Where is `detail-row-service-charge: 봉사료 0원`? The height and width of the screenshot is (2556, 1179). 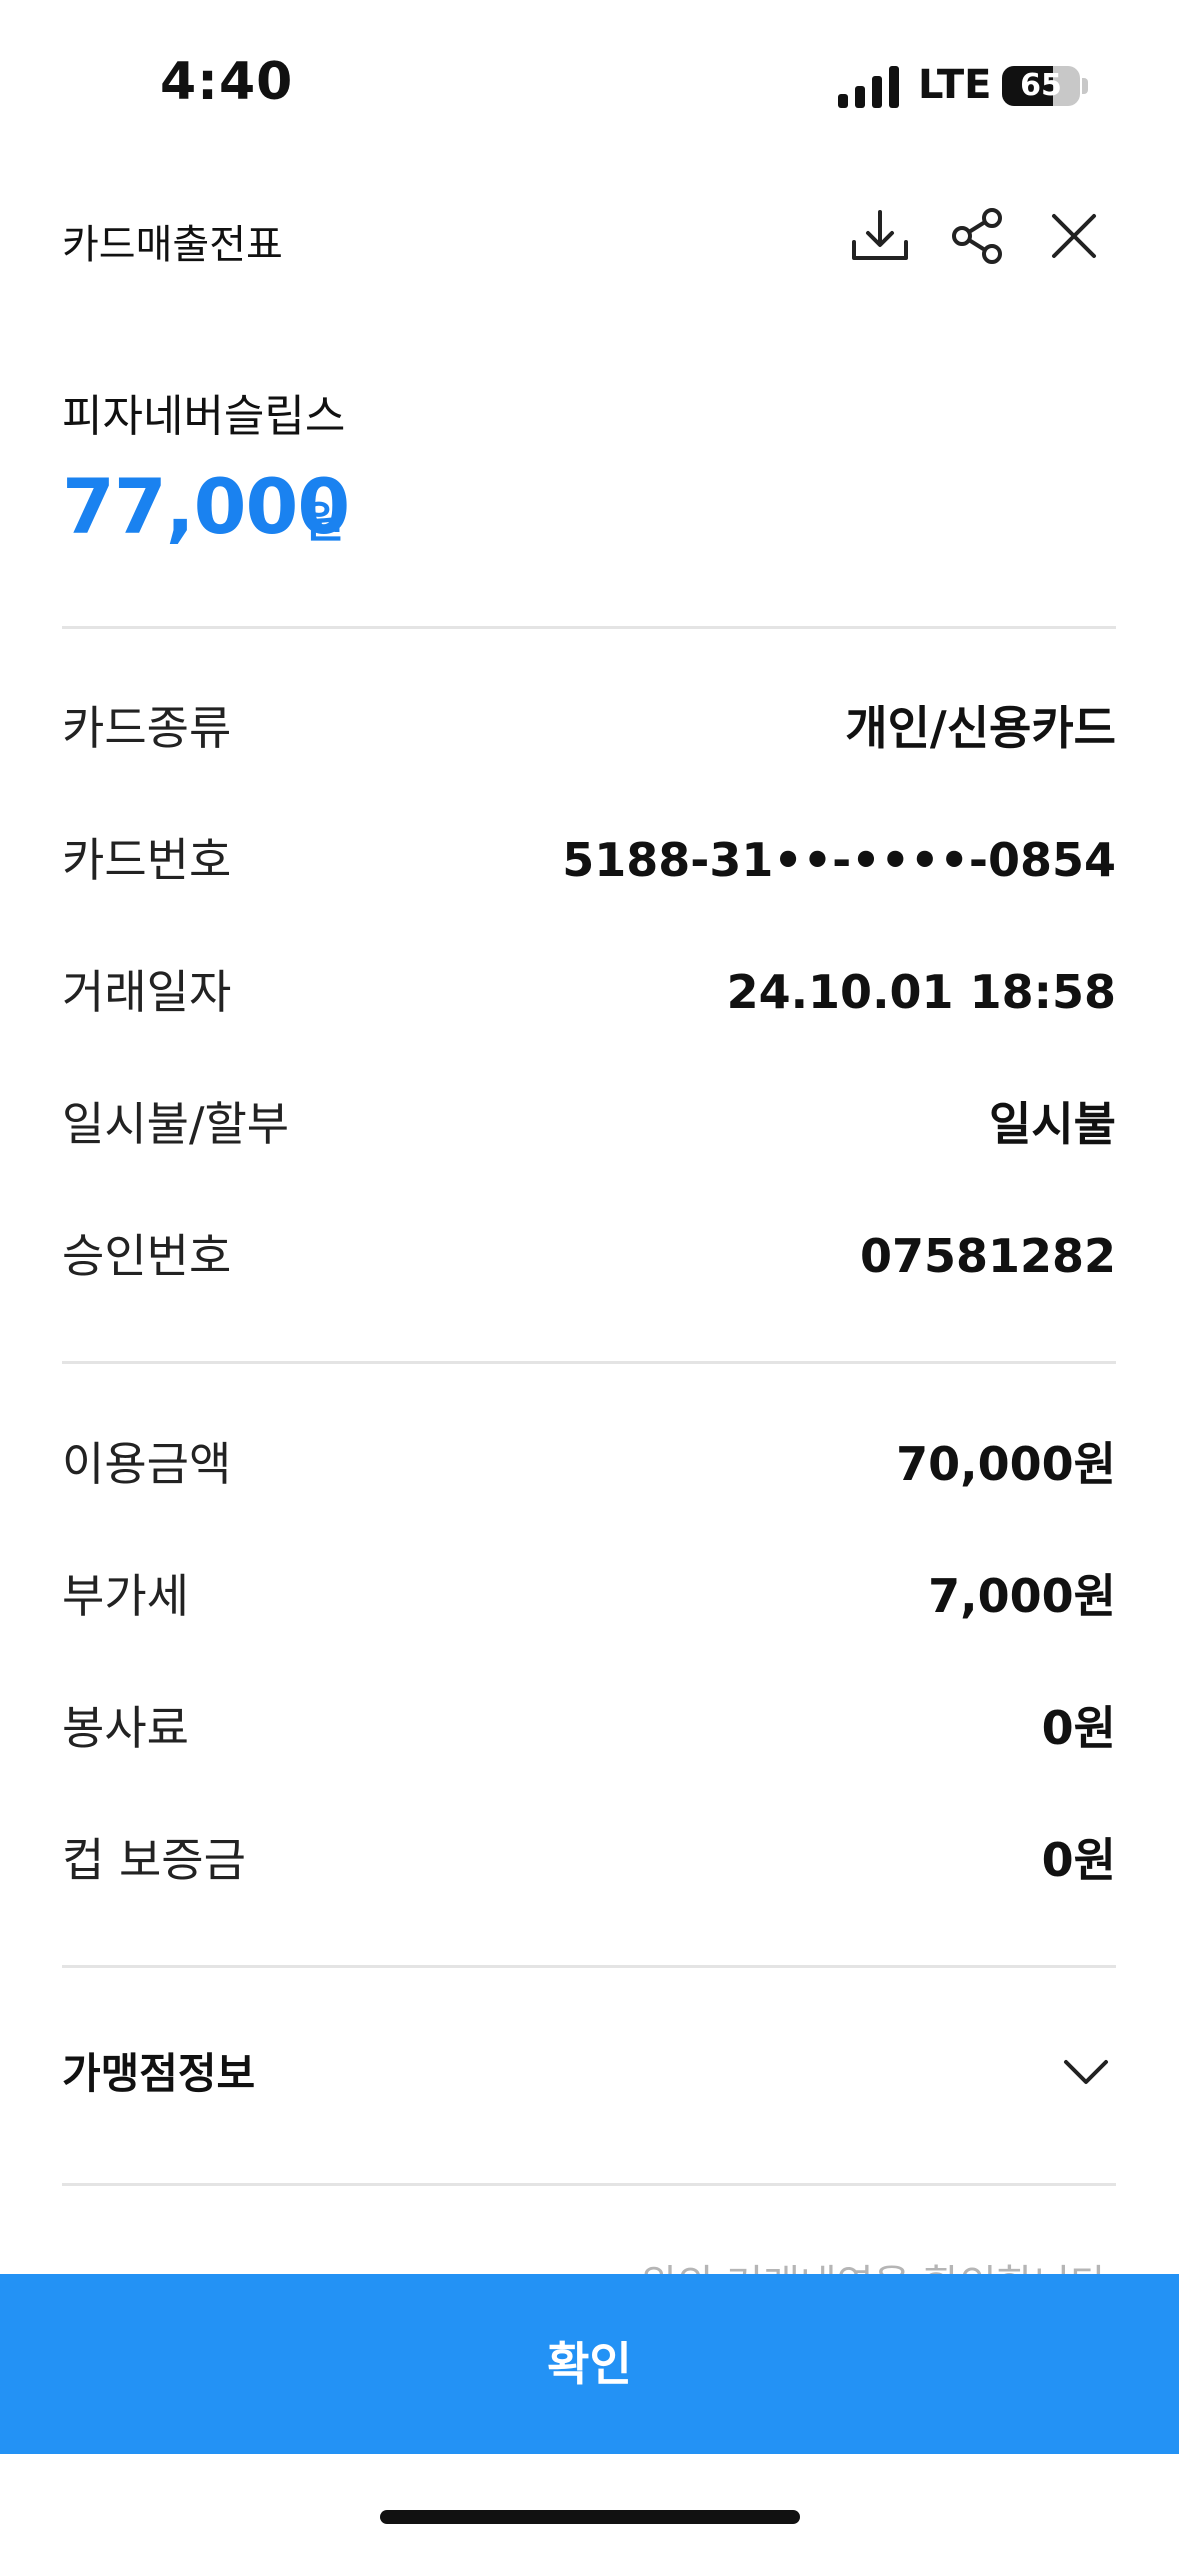
detail-row-service-charge: 봉사료 0원 is located at coordinates (589, 1728).